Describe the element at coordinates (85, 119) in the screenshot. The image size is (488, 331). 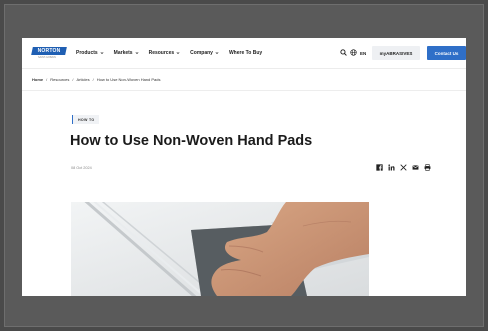
I see `category-tag: HOW TO` at that location.